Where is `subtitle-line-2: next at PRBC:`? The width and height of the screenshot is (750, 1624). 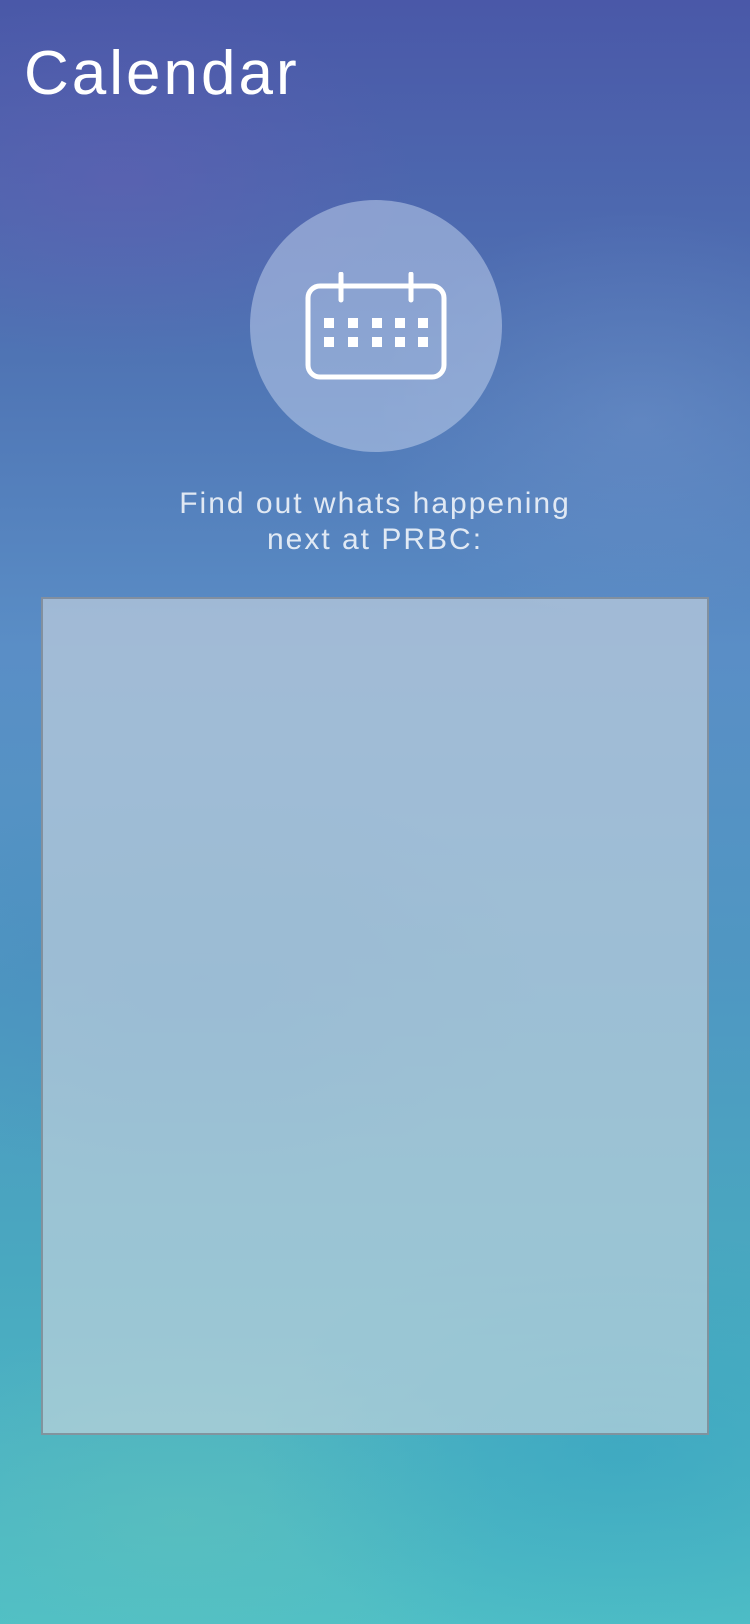 subtitle-line-2: next at PRBC: is located at coordinates (375, 539).